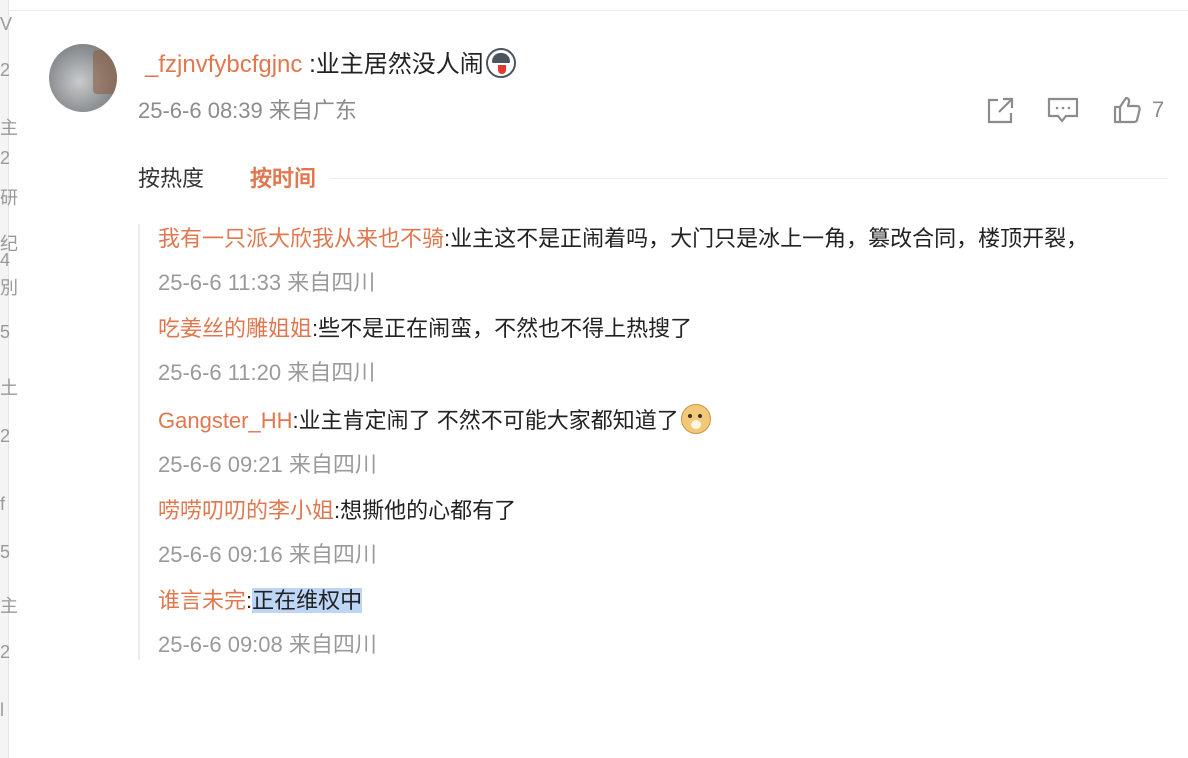 This screenshot has height=758, width=1188. Describe the element at coordinates (1127, 110) in the screenshot. I see `thumbs-up-icon` at that location.